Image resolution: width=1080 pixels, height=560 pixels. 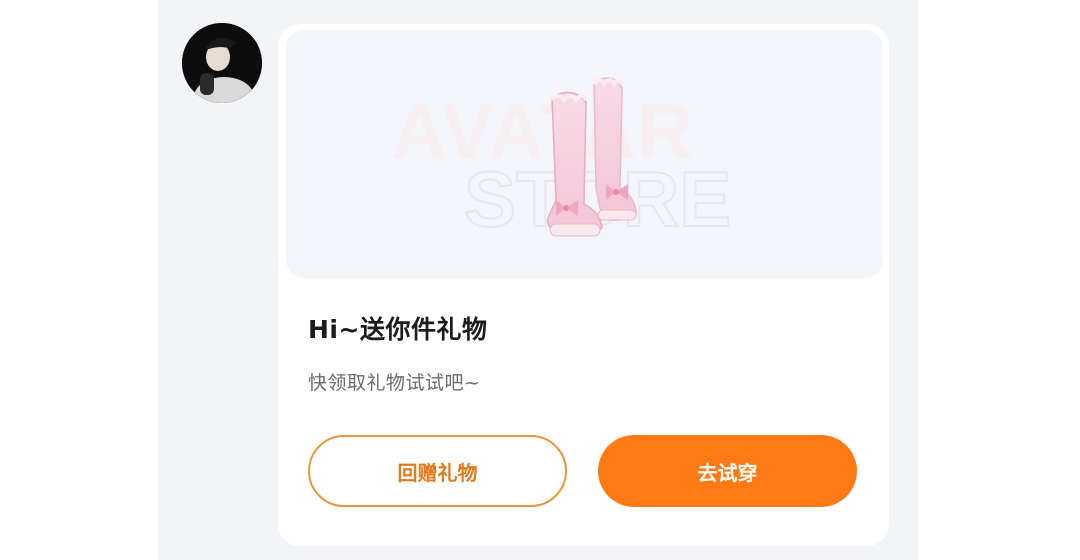 I want to click on user-avatar-icon, so click(x=222, y=63).